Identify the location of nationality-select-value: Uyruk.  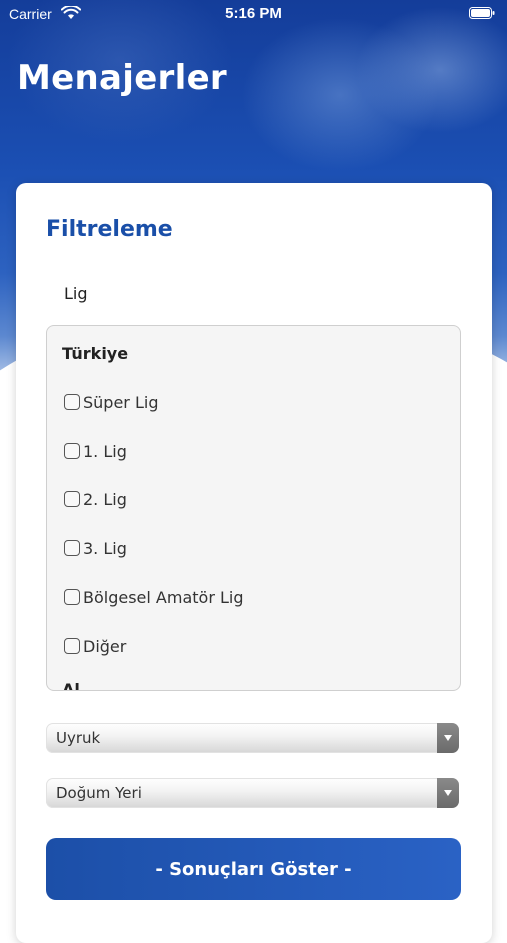
(78, 738).